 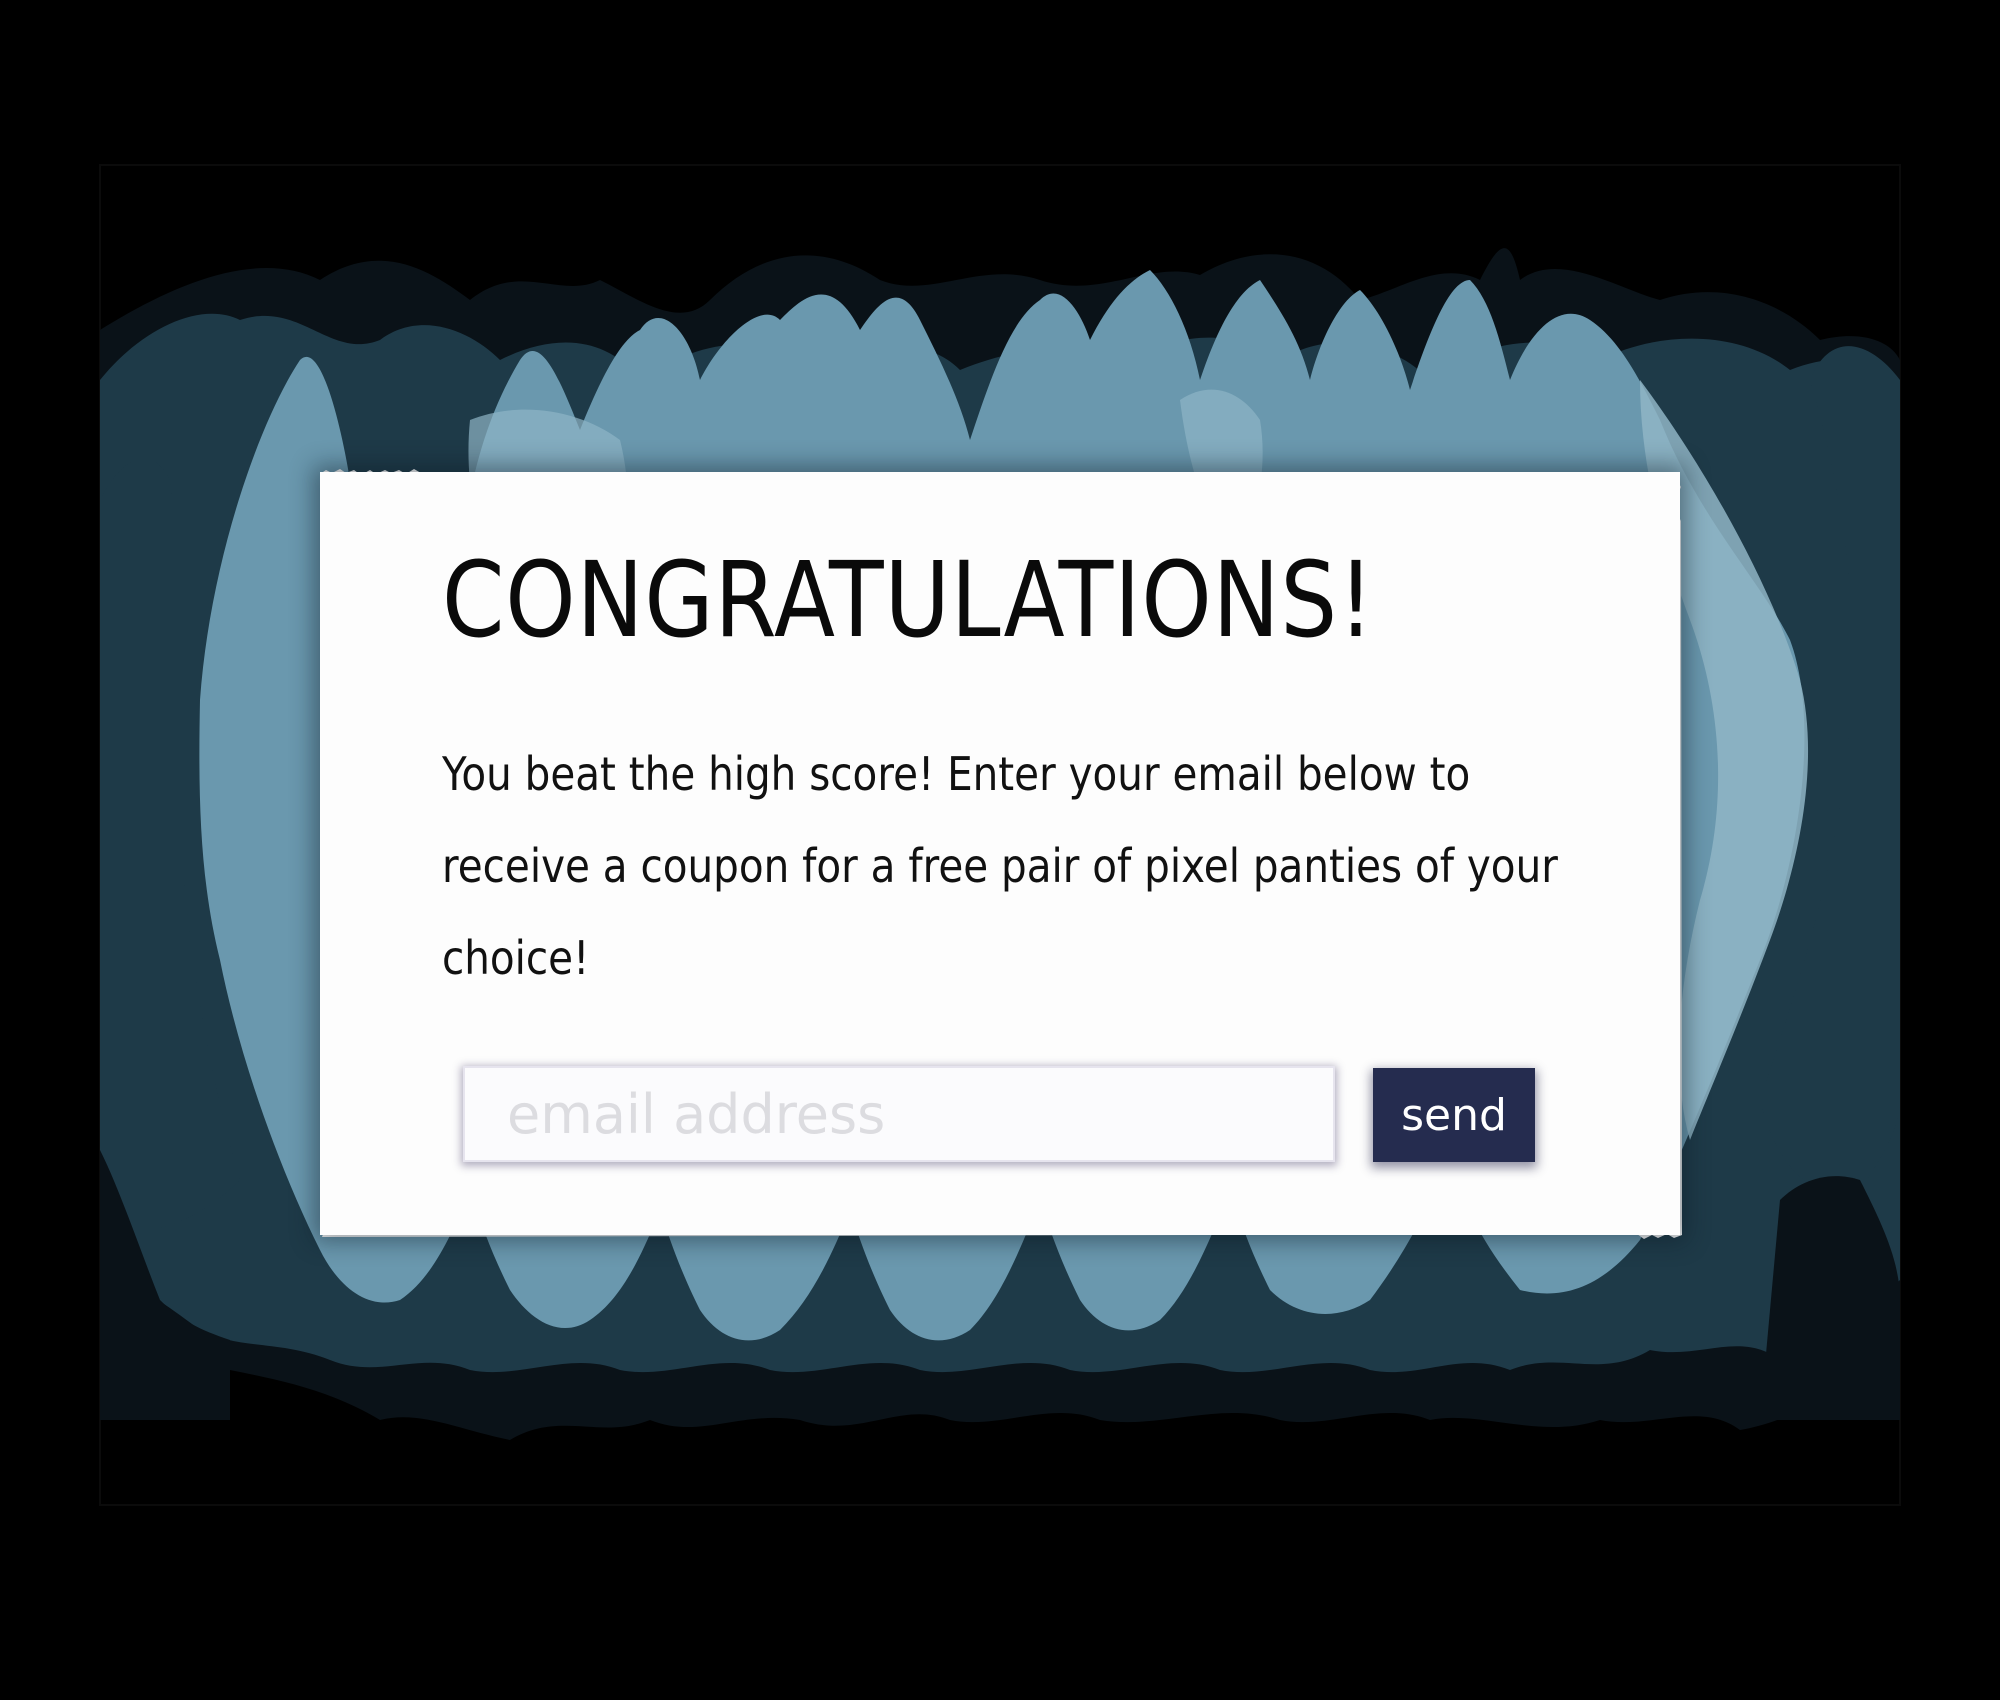 I want to click on popup-title: CONGRATULATIONS!, so click(x=908, y=600).